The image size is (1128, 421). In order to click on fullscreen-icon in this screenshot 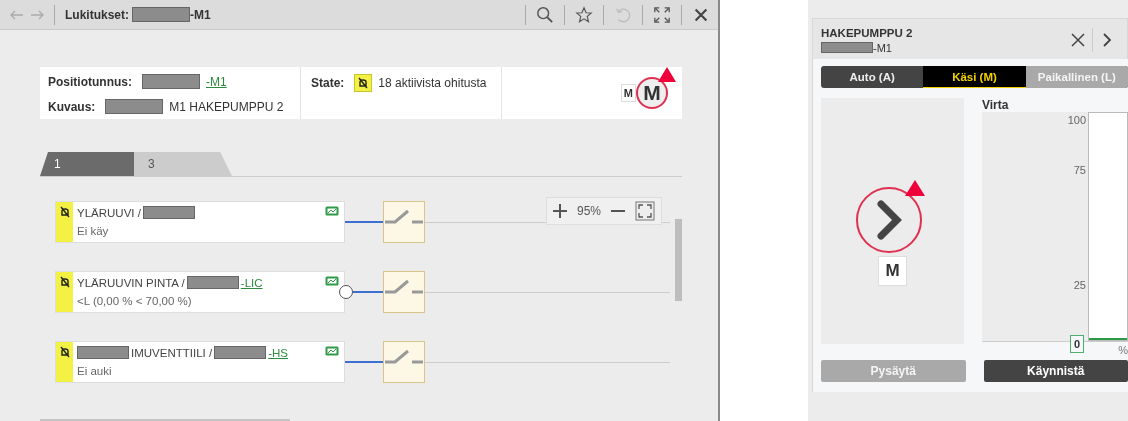, I will do `click(662, 14)`.